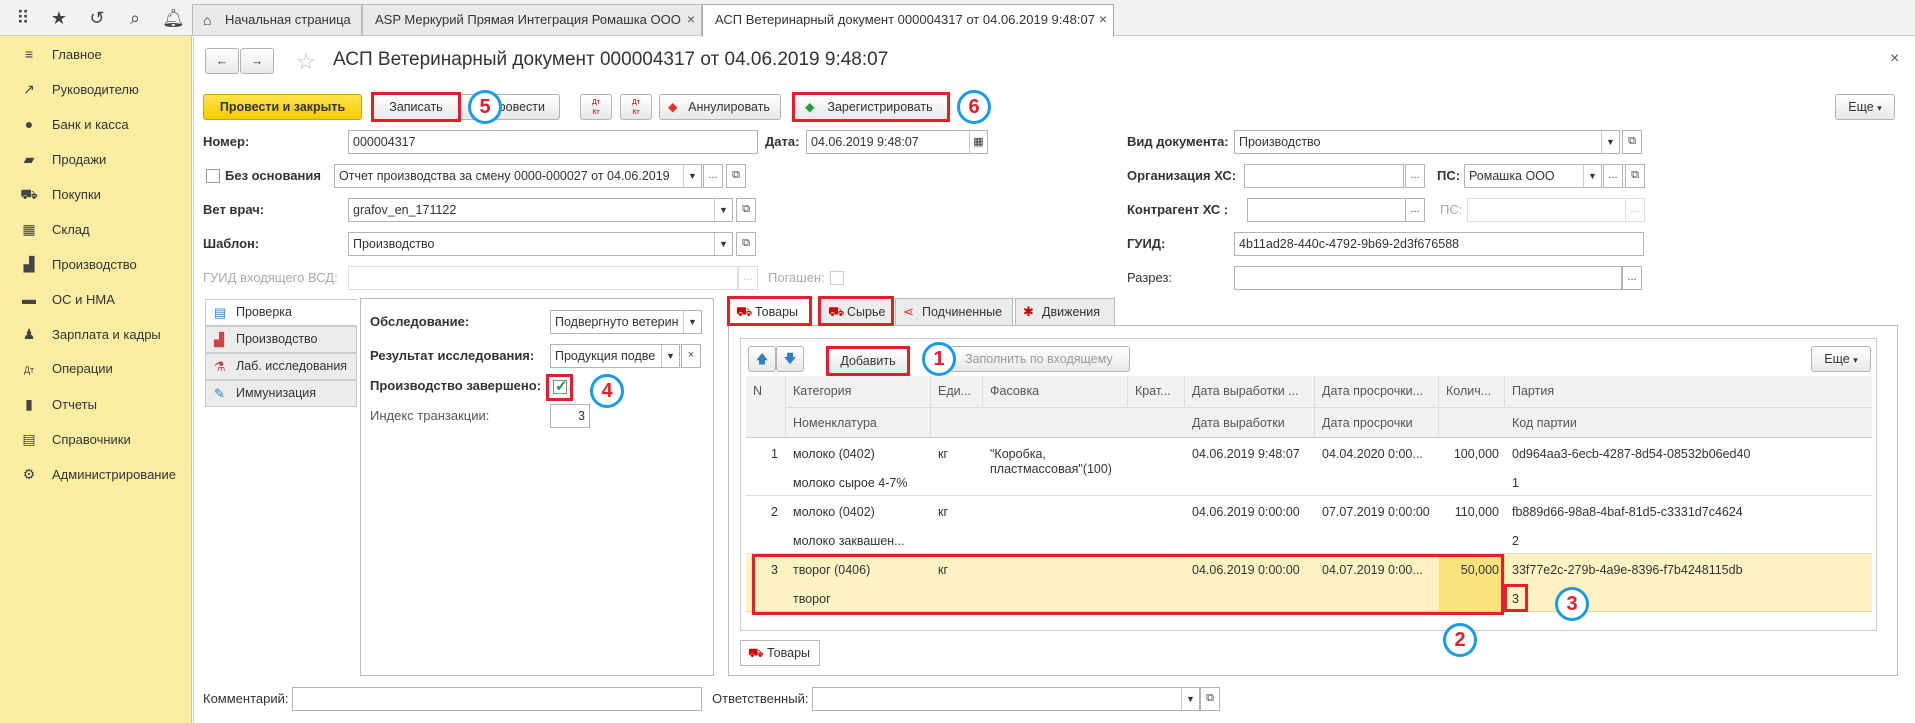  What do you see at coordinates (1688, 391) in the screenshot?
I see `col-header-batch: Партия` at bounding box center [1688, 391].